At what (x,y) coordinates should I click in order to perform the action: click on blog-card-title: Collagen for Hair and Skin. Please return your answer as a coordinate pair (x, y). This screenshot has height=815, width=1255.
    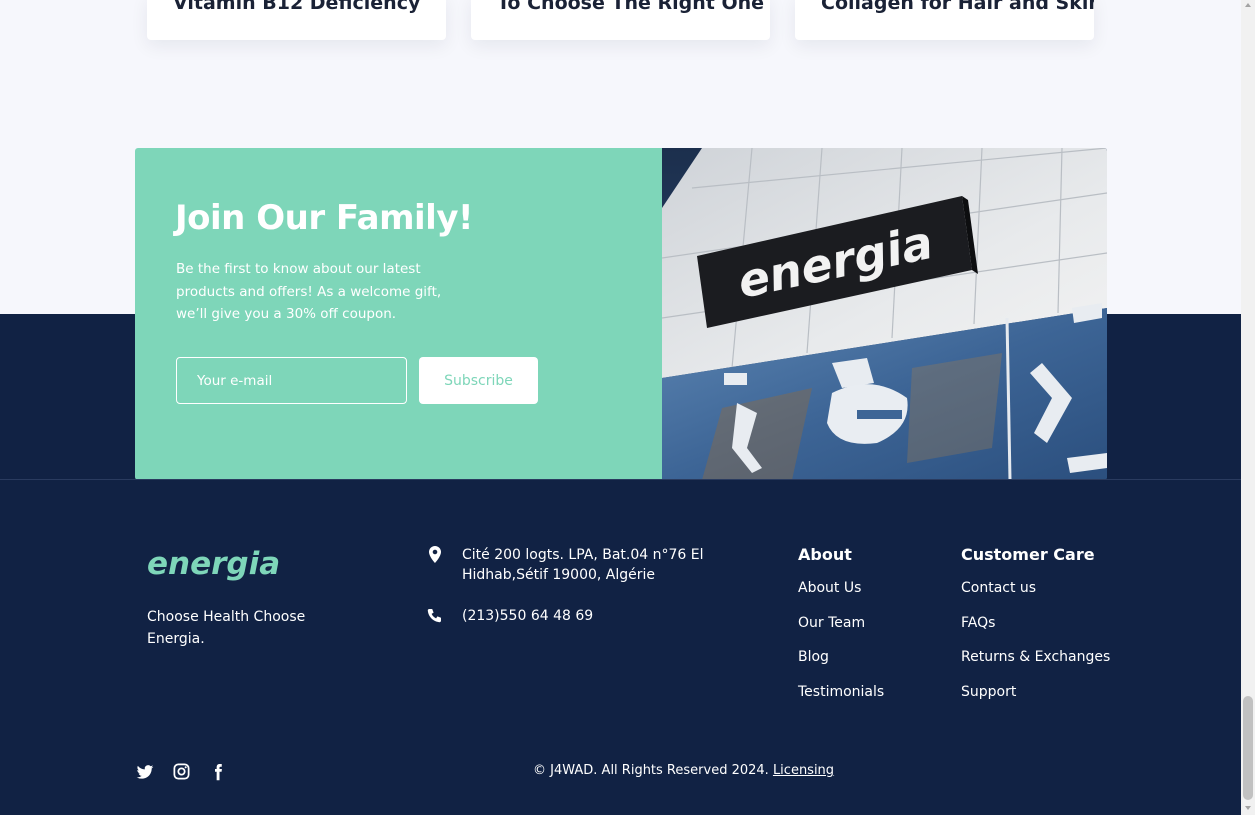
    Looking at the image, I should click on (957, 7).